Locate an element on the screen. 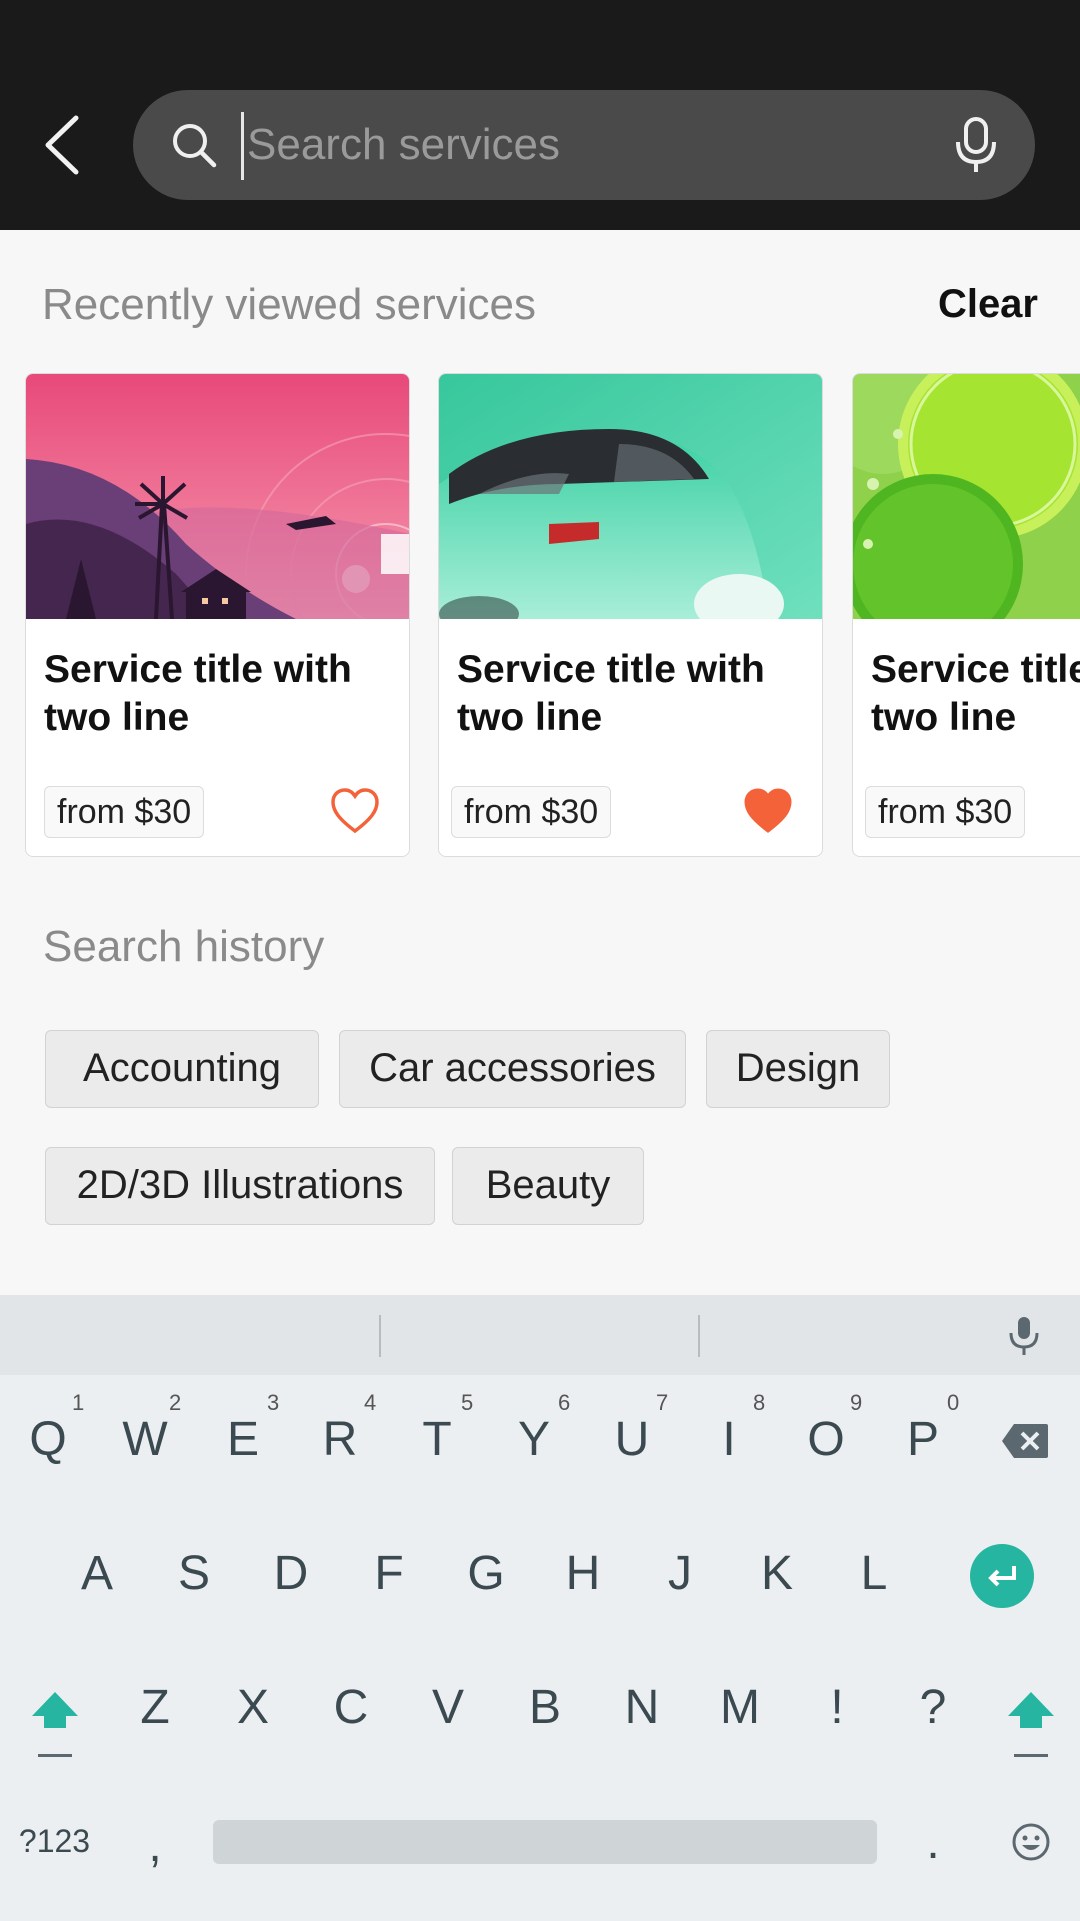 The height and width of the screenshot is (1921, 1080). key-x: X is located at coordinates (253, 1707).